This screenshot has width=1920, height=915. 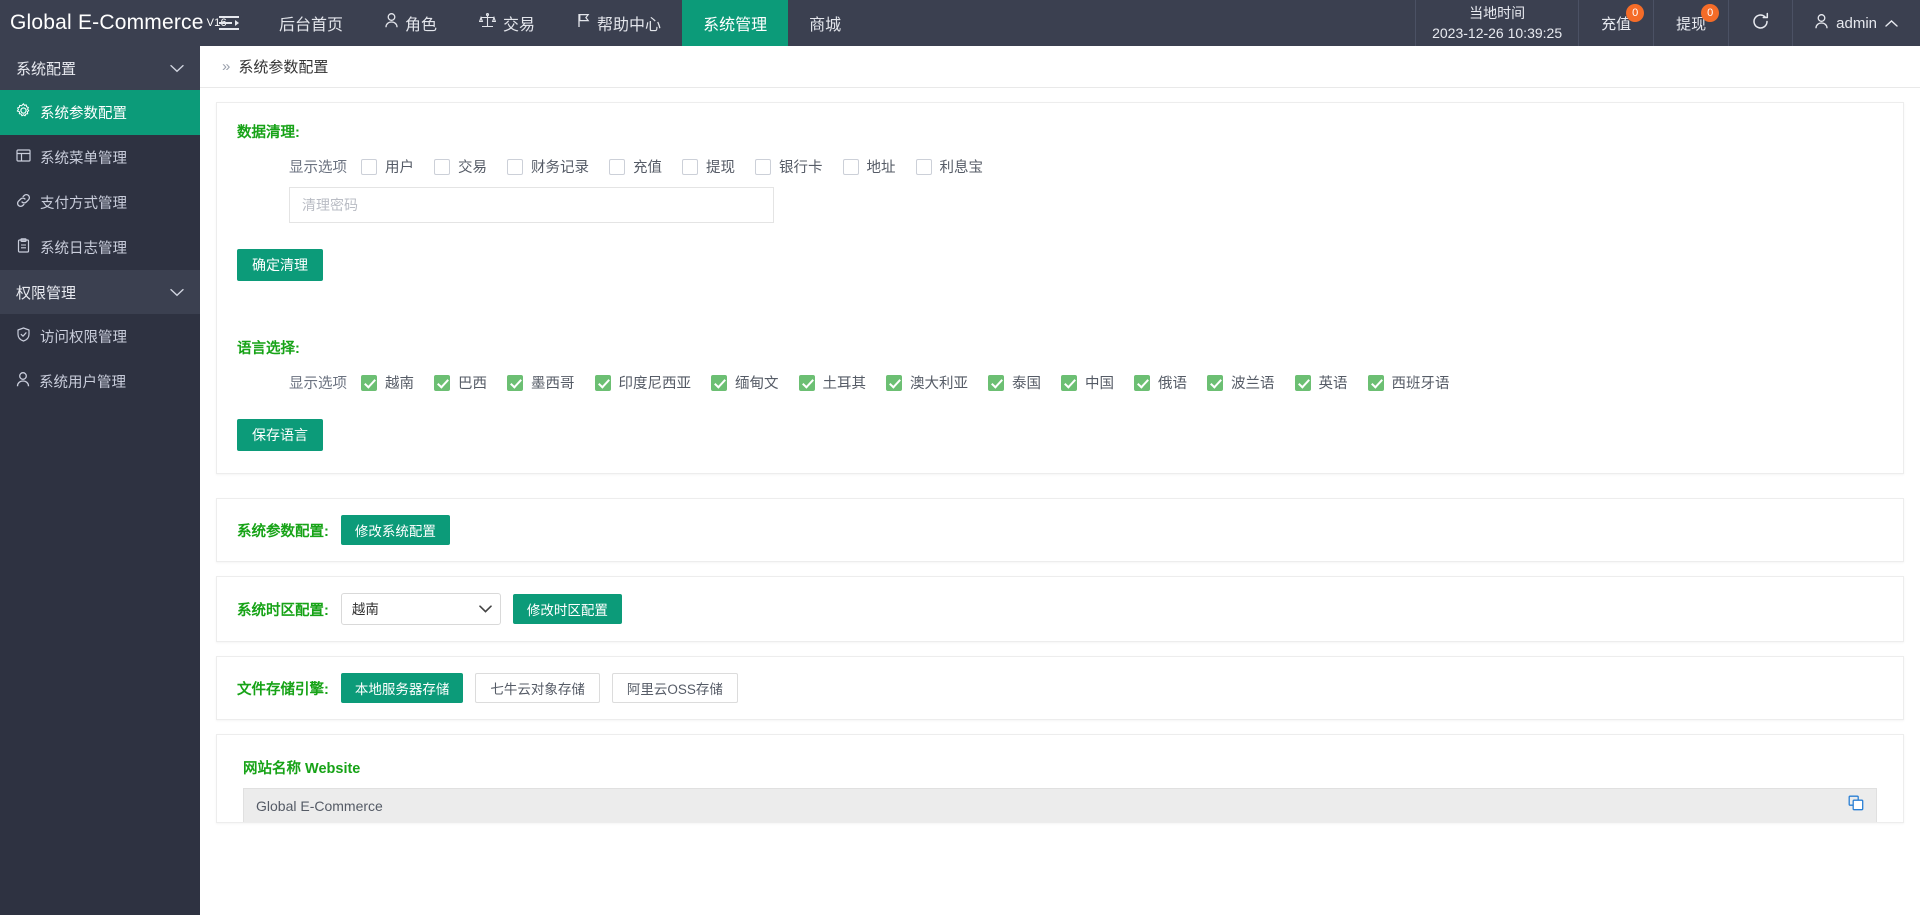 I want to click on sidebar-item-payment-methods: 支付方式管理, so click(x=100, y=202).